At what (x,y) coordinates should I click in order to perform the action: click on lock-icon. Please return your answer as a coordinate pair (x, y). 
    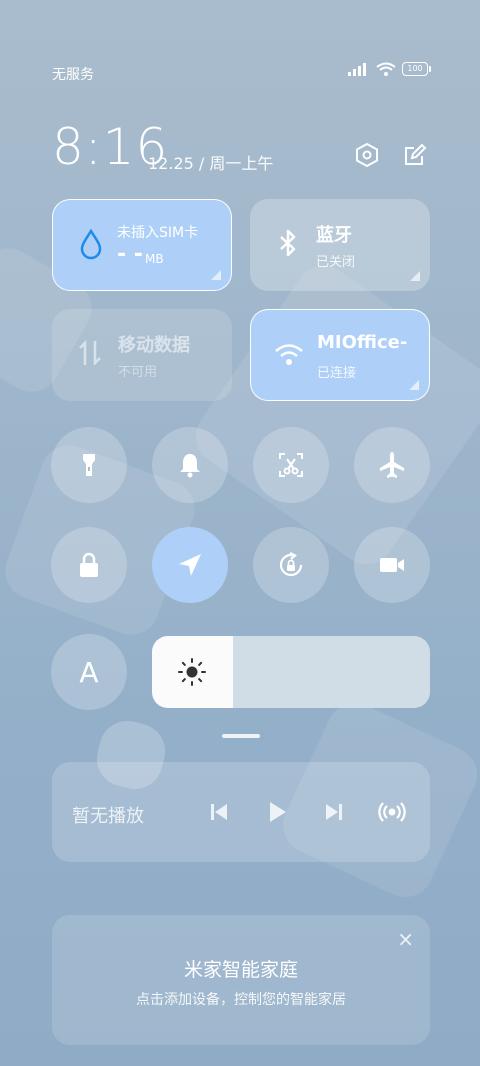
    Looking at the image, I should click on (89, 564).